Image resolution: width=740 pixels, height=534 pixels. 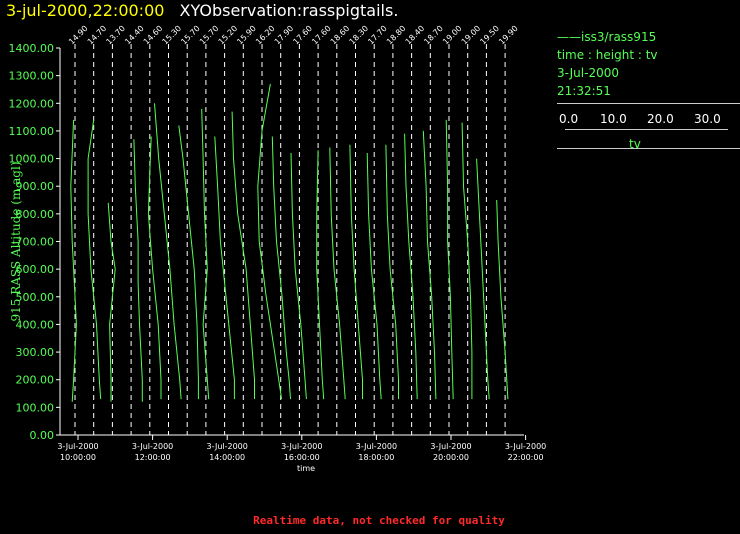 I want to click on scale-unit: tv, so click(x=635, y=144).